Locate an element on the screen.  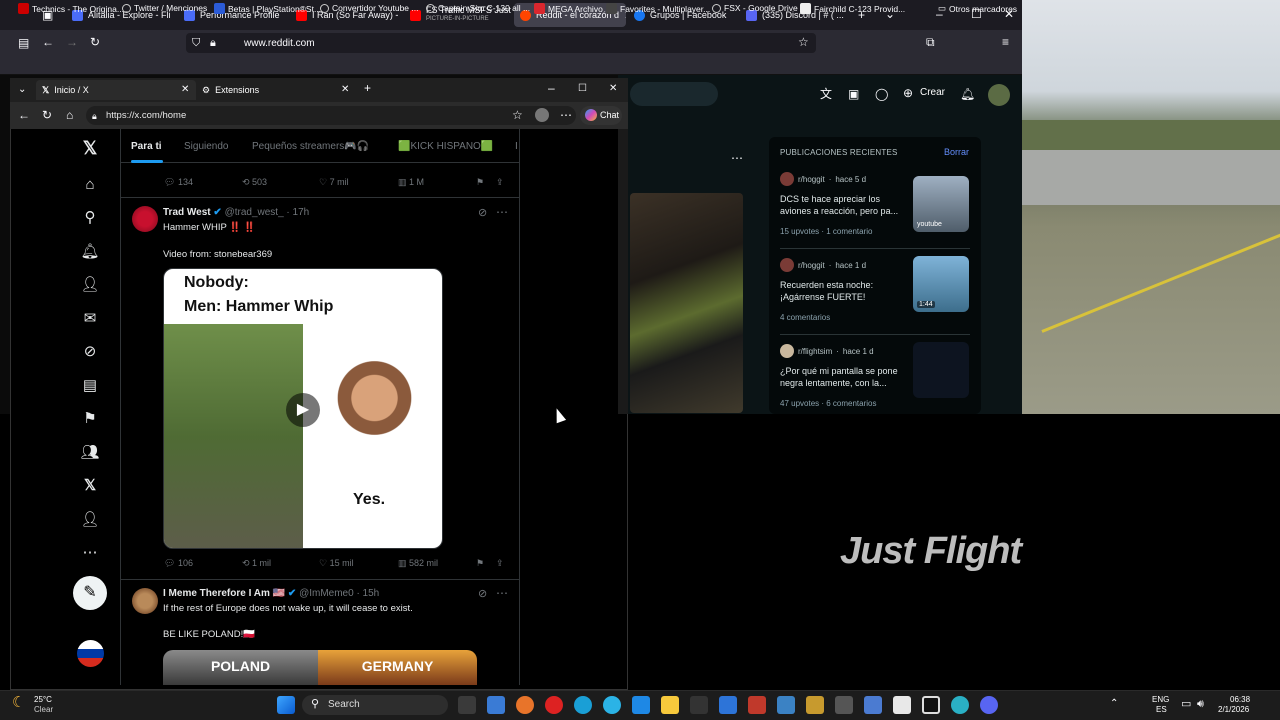
reply-button: 💬︎ 134 is located at coordinates (178, 182).